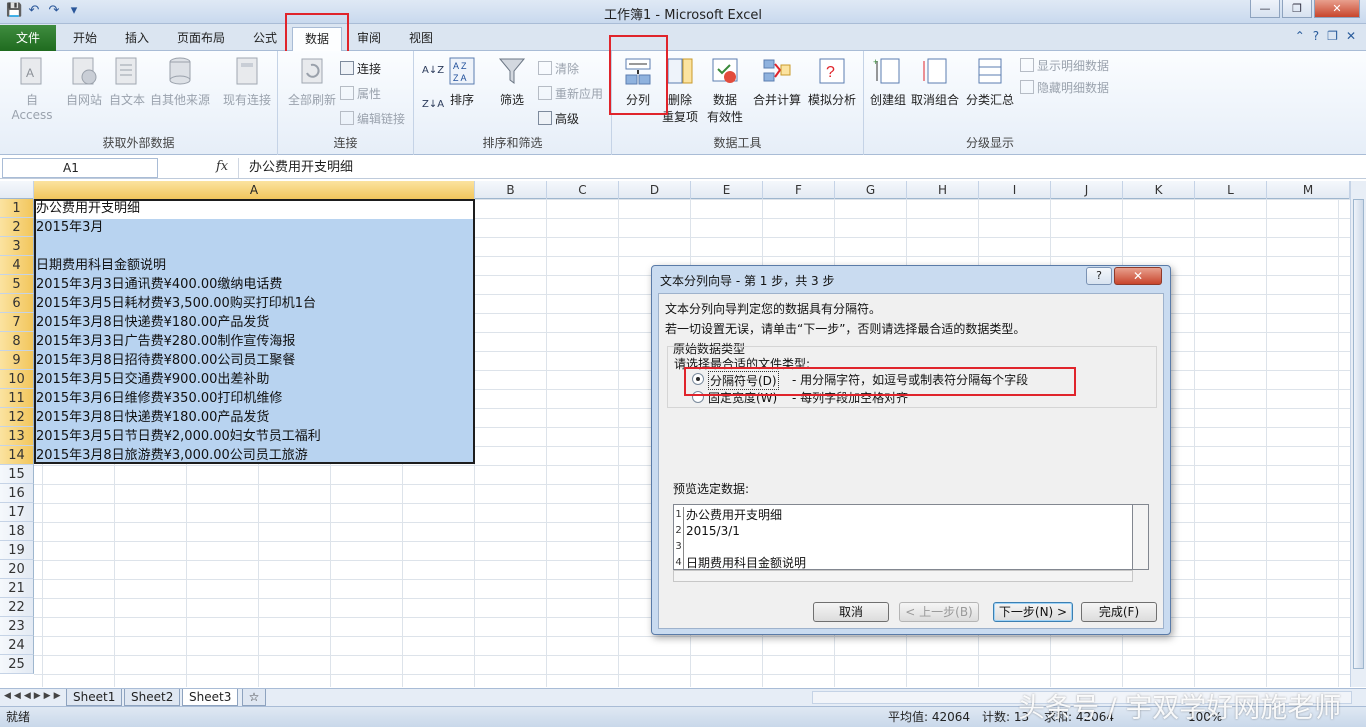  Describe the element at coordinates (583, 190) in the screenshot. I see `column-header: C` at that location.